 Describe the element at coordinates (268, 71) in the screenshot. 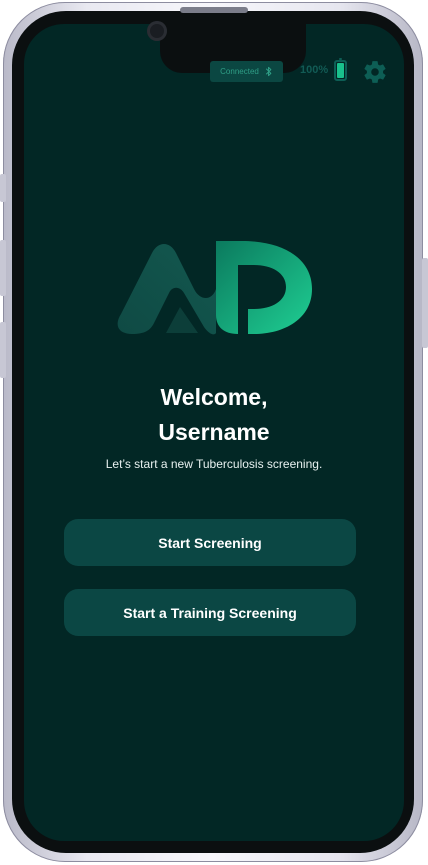

I see `bluetooth-icon` at that location.